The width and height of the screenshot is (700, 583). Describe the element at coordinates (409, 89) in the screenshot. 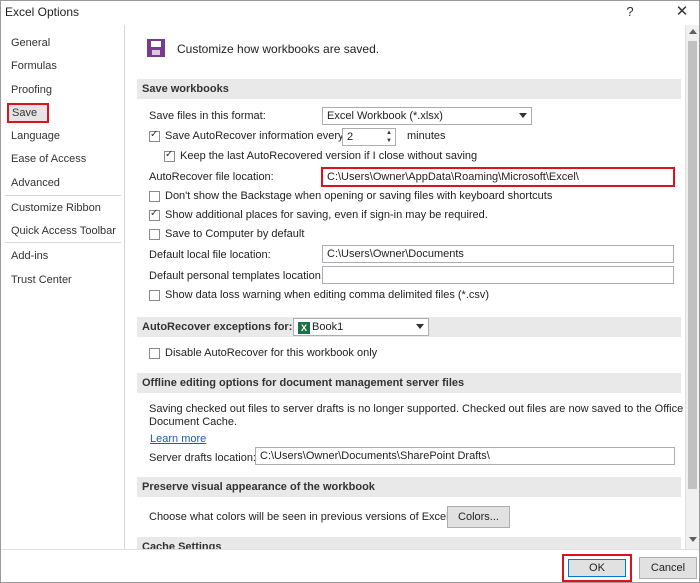

I see `section-save-workbooks: Save workbooks` at that location.